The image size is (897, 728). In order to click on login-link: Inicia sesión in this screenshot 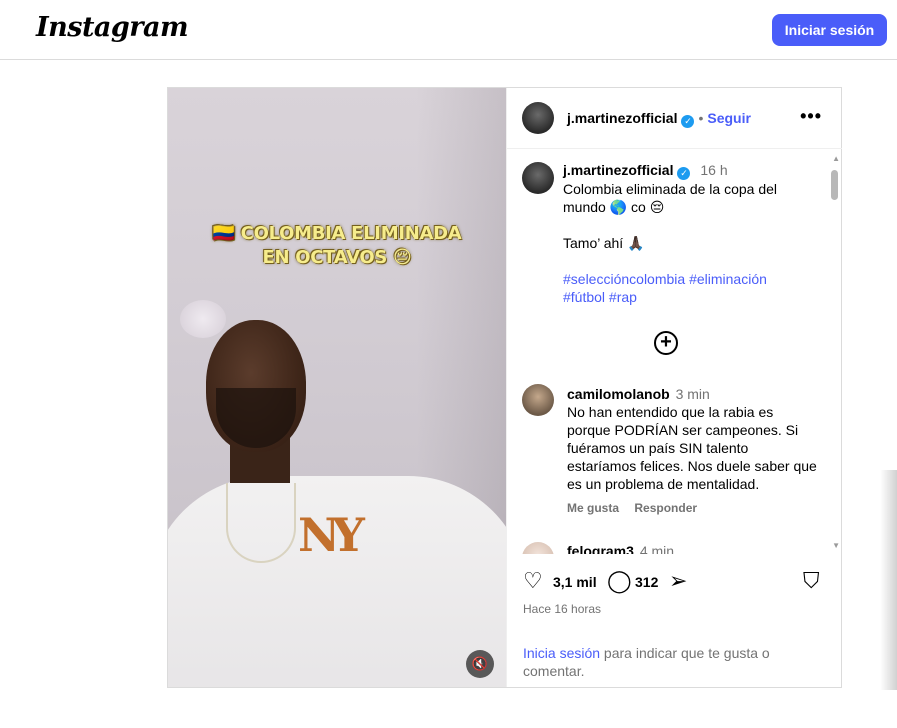, I will do `click(561, 653)`.